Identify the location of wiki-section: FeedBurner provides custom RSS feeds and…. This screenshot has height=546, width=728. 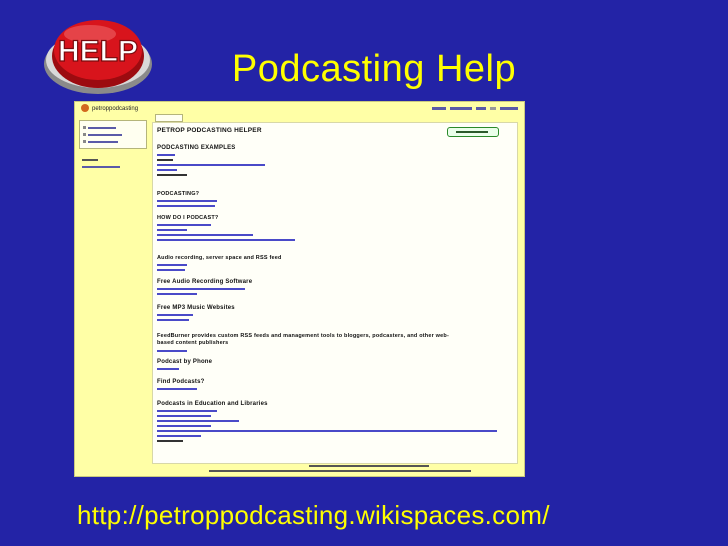
(307, 342).